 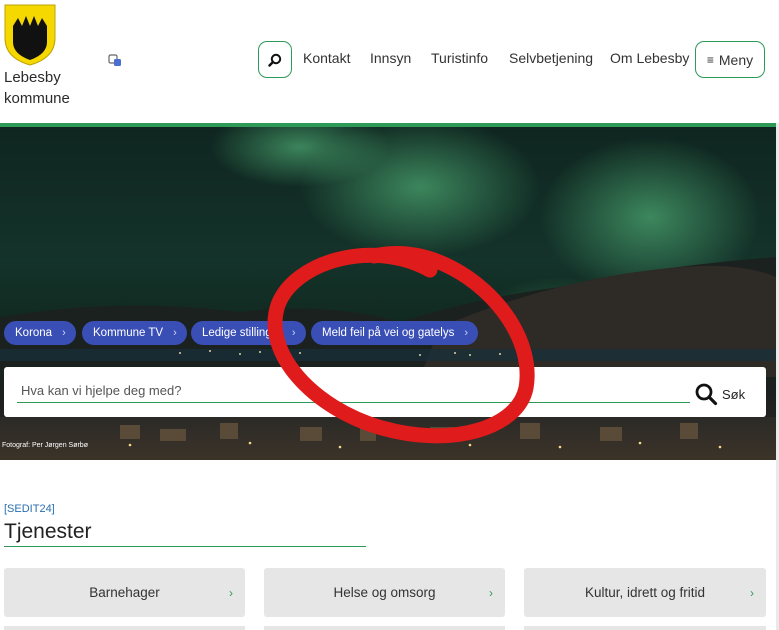 I want to click on photo-credit: Fotograf: Per Jørgen Sørbø, so click(x=45, y=445).